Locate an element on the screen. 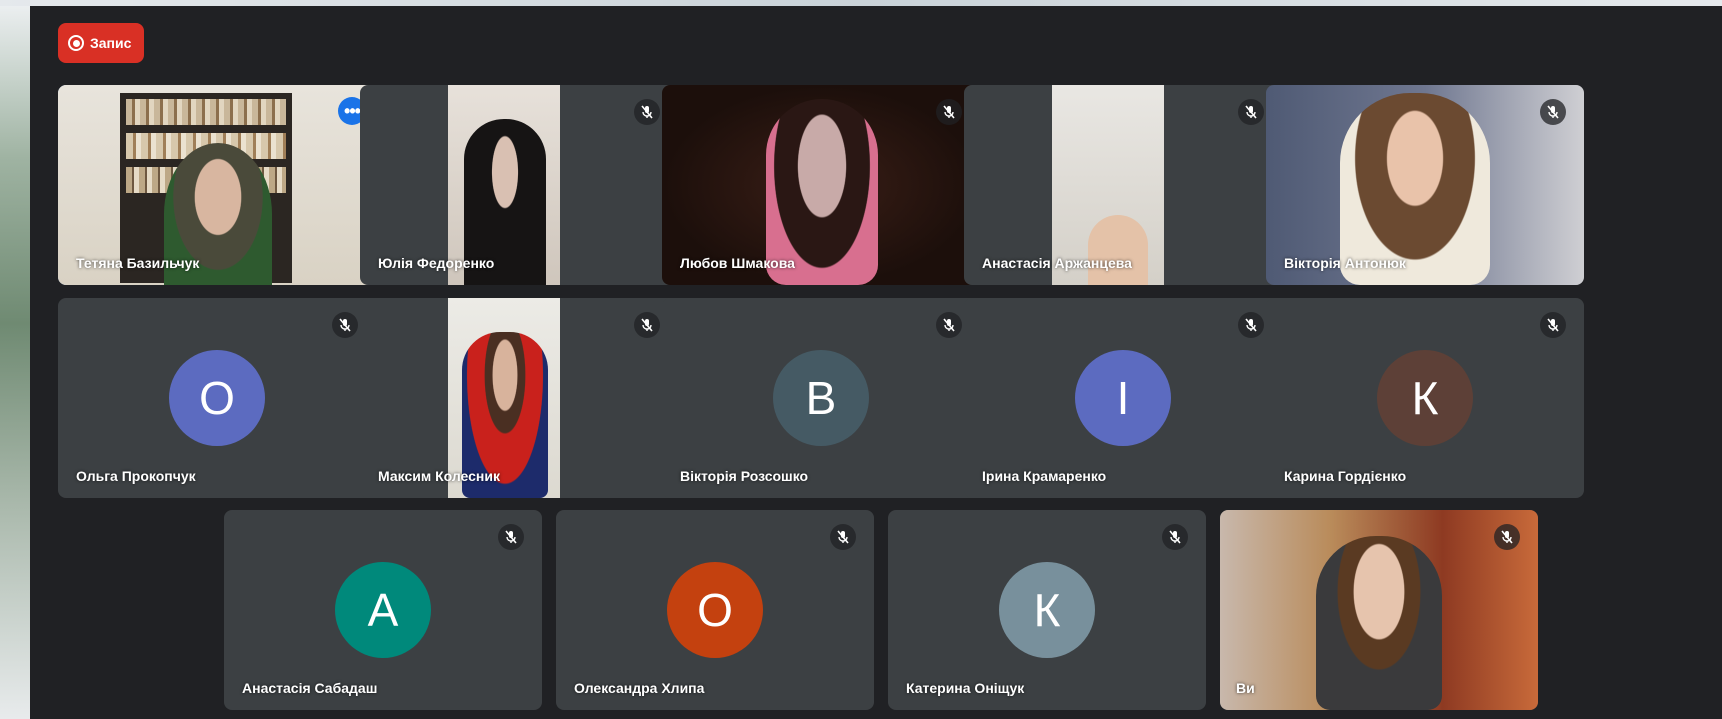  recording-label: Запис is located at coordinates (111, 43).